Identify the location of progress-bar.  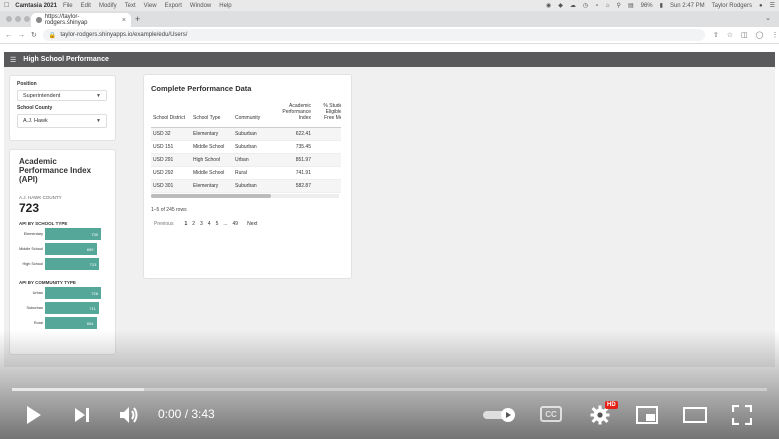
(389, 389).